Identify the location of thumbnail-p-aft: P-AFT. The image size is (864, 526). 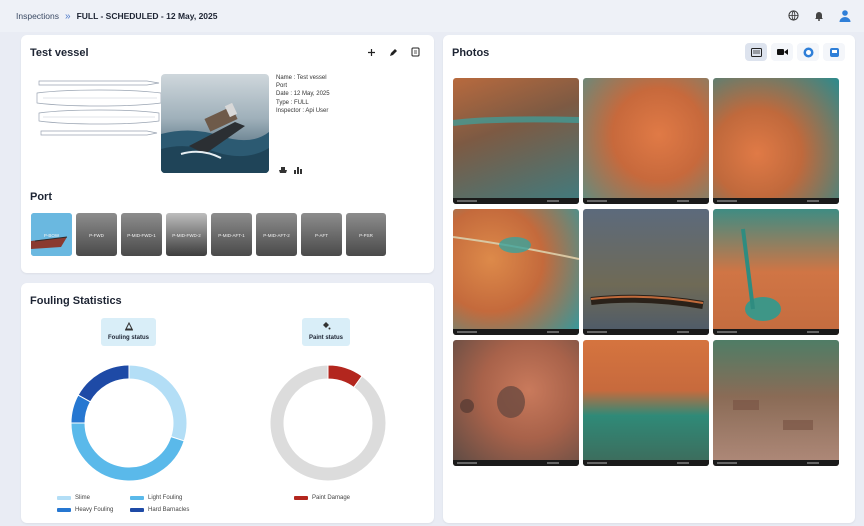
(321, 234).